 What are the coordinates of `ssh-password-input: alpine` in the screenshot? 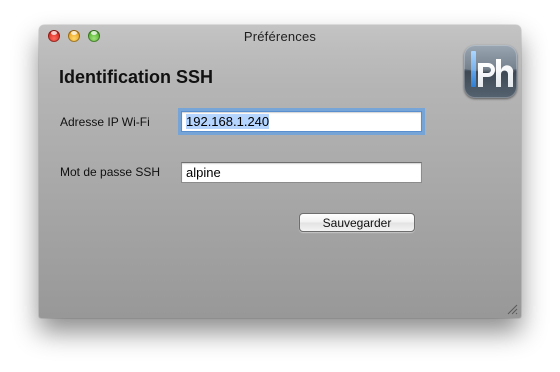 It's located at (301, 172).